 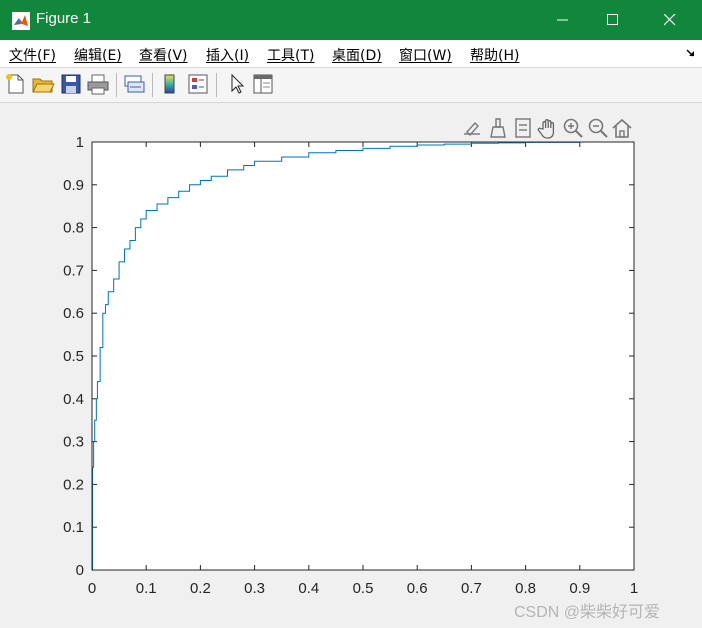 What do you see at coordinates (471, 588) in the screenshot?
I see `x-tick-label: 0.7` at bounding box center [471, 588].